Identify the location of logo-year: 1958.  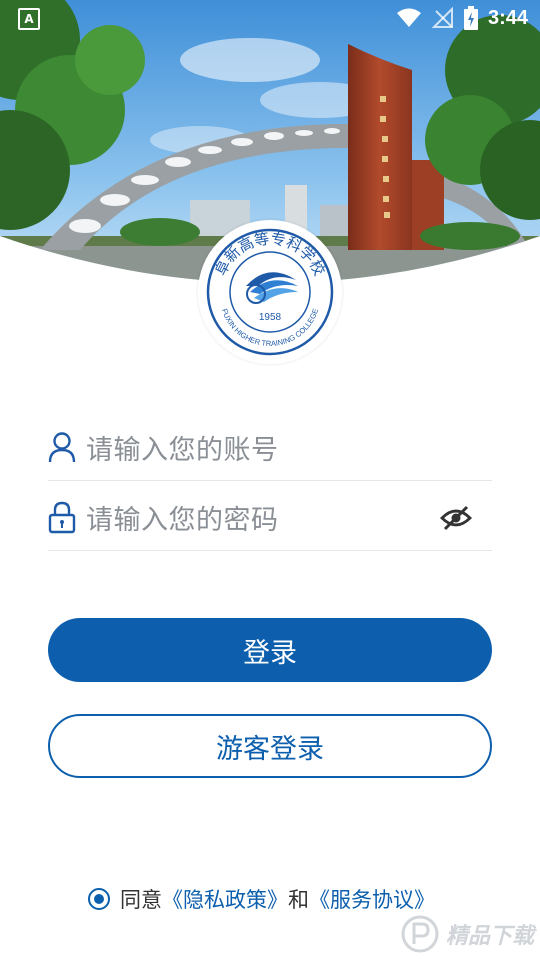
(270, 317).